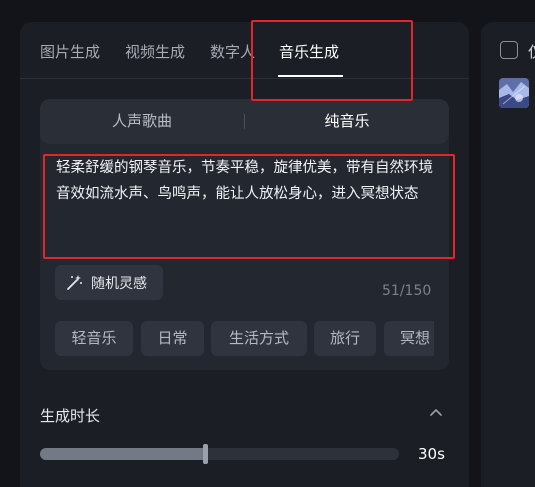 The width and height of the screenshot is (535, 487). Describe the element at coordinates (70, 416) in the screenshot. I see `duration-title: 生成时长` at that location.